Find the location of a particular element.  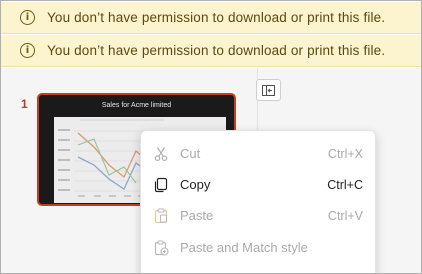

copy-label: Copy is located at coordinates (195, 184).